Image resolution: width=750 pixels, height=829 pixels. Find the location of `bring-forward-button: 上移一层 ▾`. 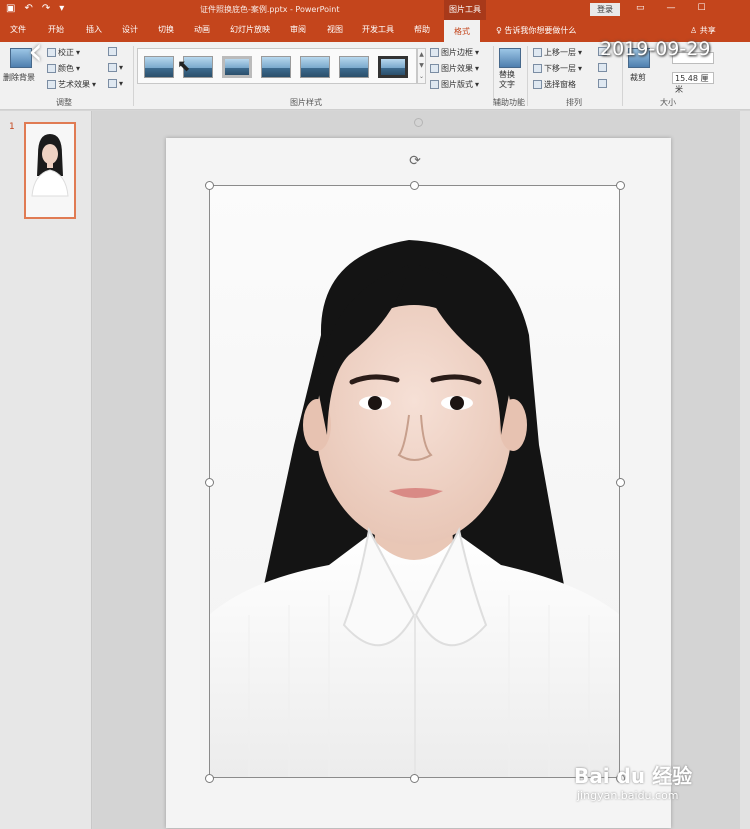

bring-forward-button: 上移一层 ▾ is located at coordinates (557, 52).